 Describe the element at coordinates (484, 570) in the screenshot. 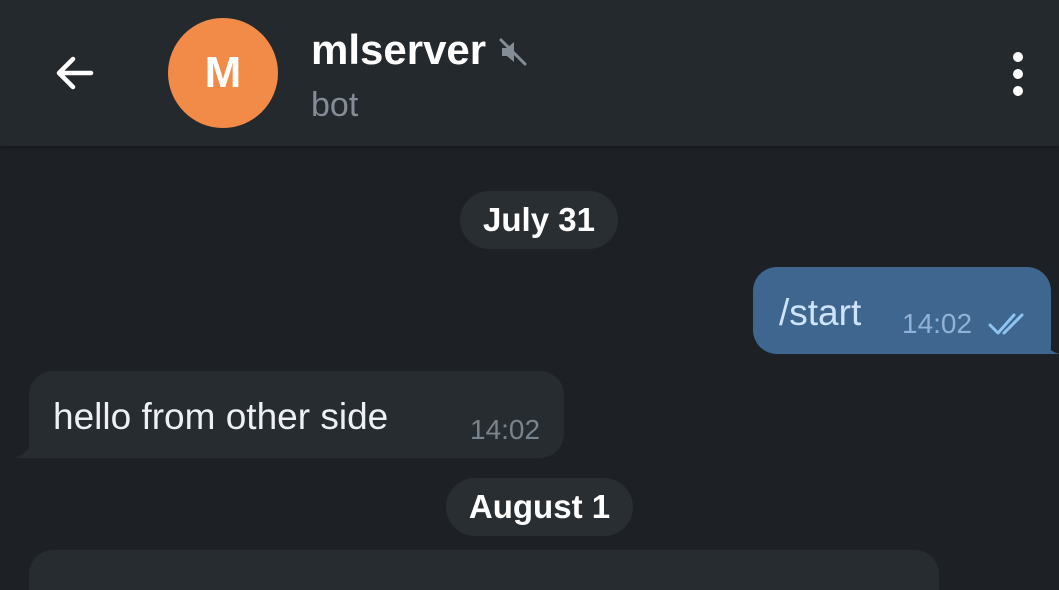

I see `partial-message` at that location.